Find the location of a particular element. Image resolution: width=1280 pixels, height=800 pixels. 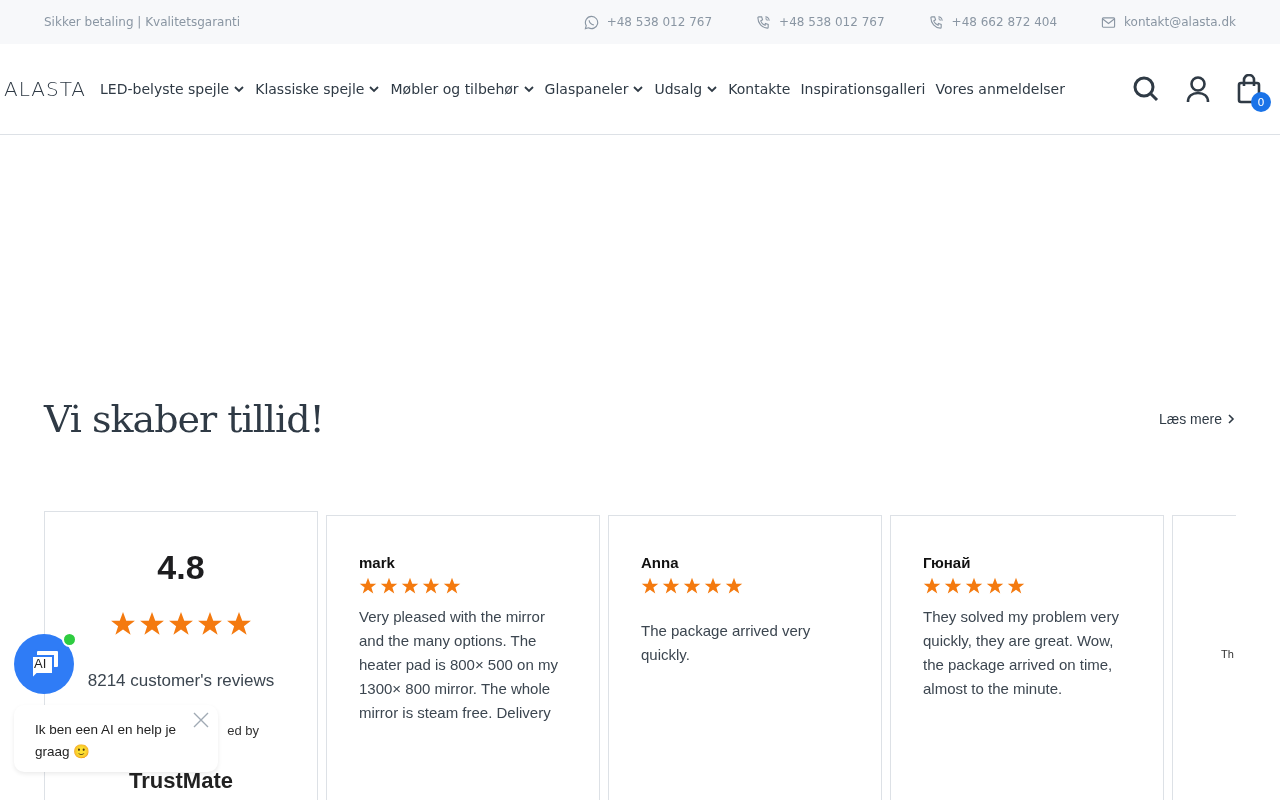

tagline: Sikker betaling | Kvalitetsgaranti is located at coordinates (142, 22).